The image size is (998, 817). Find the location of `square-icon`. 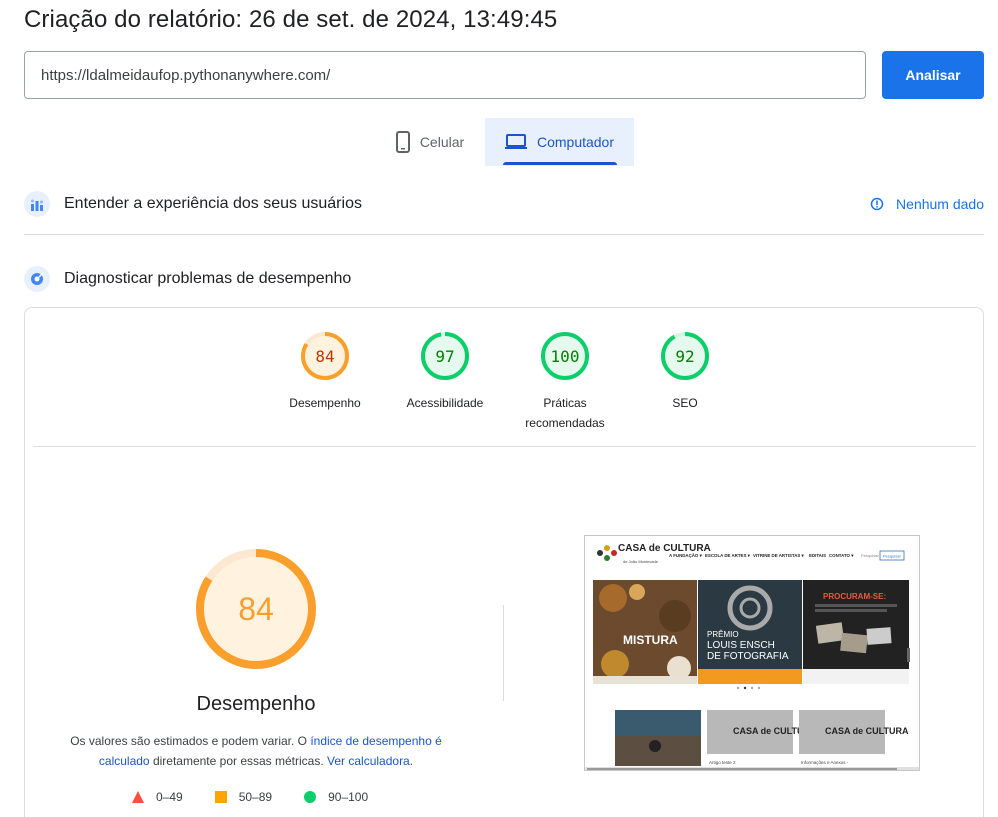

square-icon is located at coordinates (220, 797).